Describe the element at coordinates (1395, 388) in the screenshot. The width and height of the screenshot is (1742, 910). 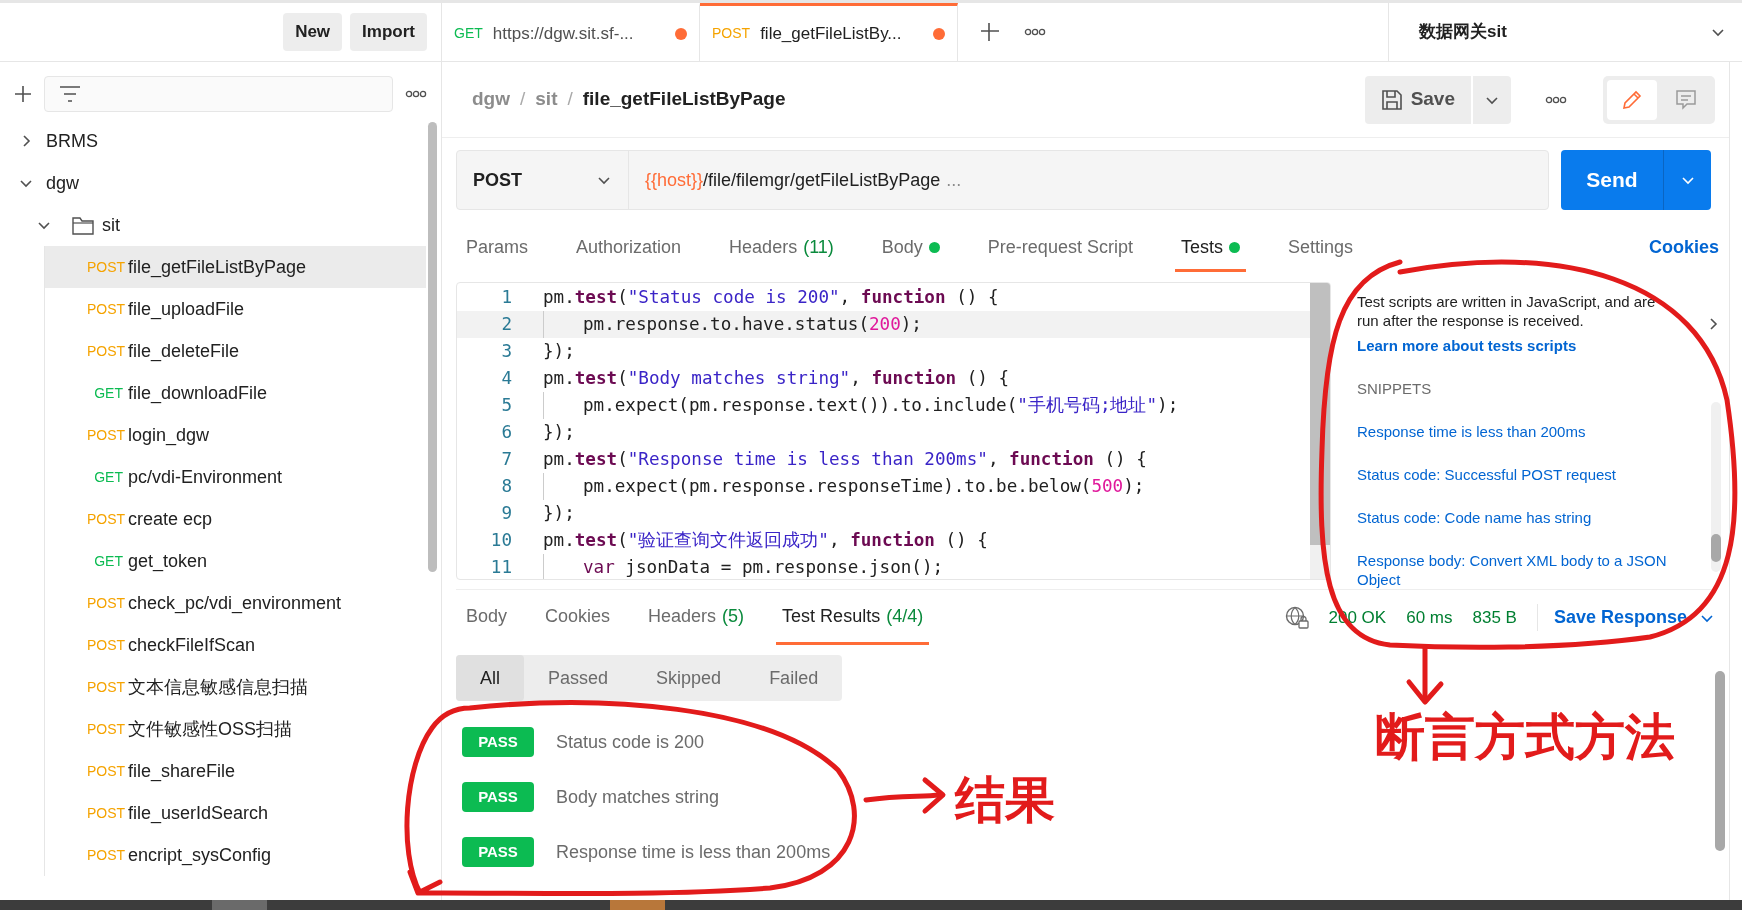
I see `snippets-heading: SNIPPETS` at that location.